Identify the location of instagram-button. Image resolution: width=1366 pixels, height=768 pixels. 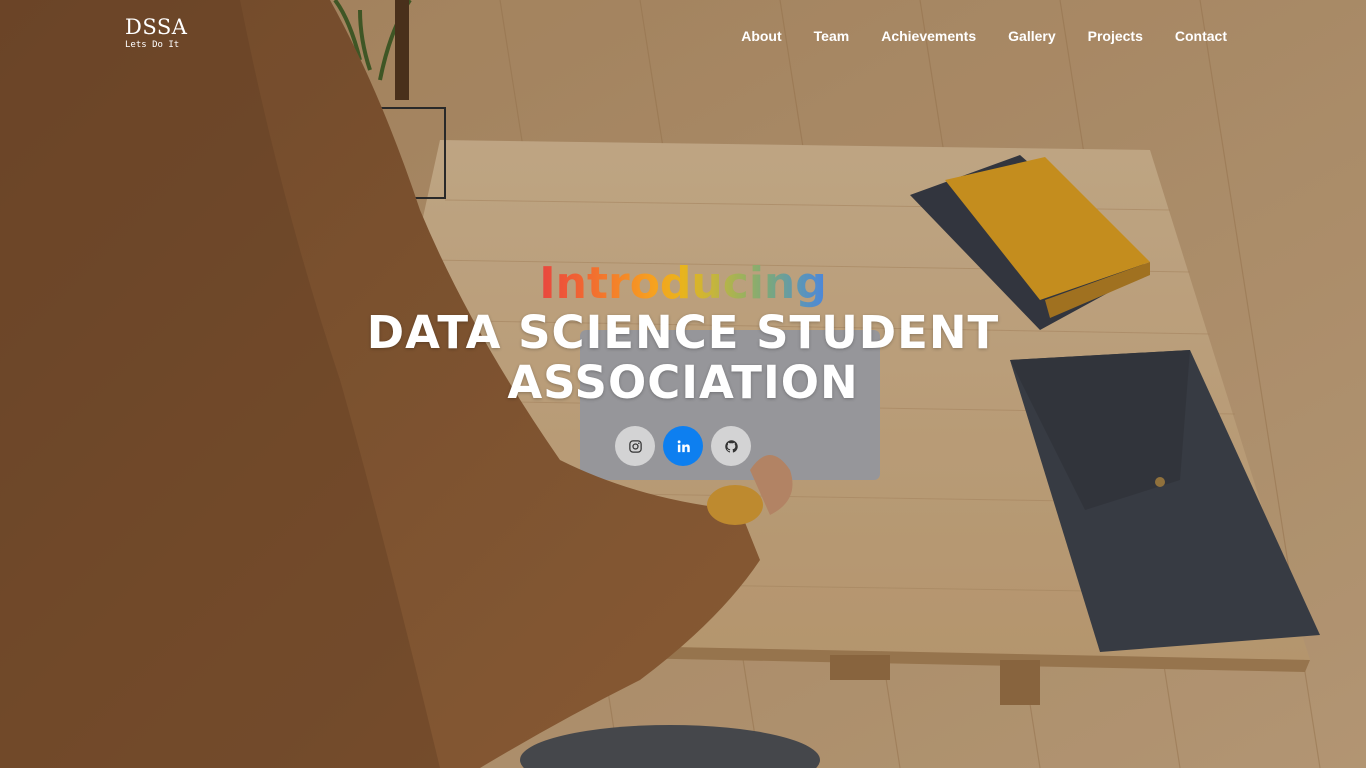
(635, 446).